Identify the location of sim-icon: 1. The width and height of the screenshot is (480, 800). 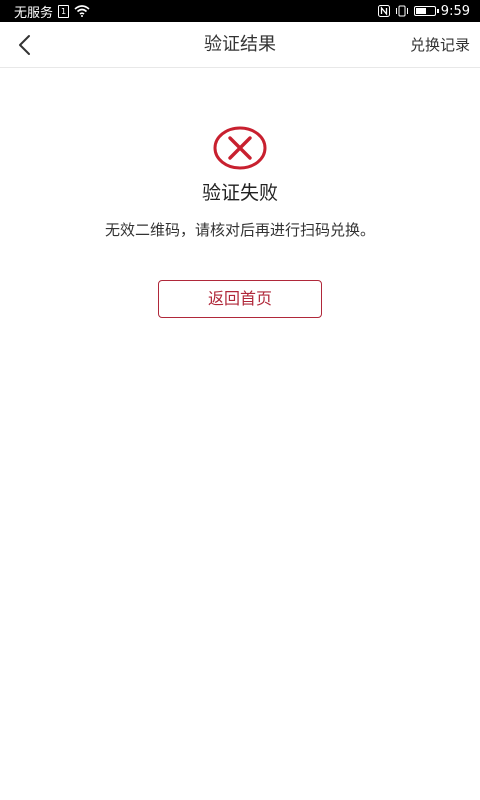
(64, 11).